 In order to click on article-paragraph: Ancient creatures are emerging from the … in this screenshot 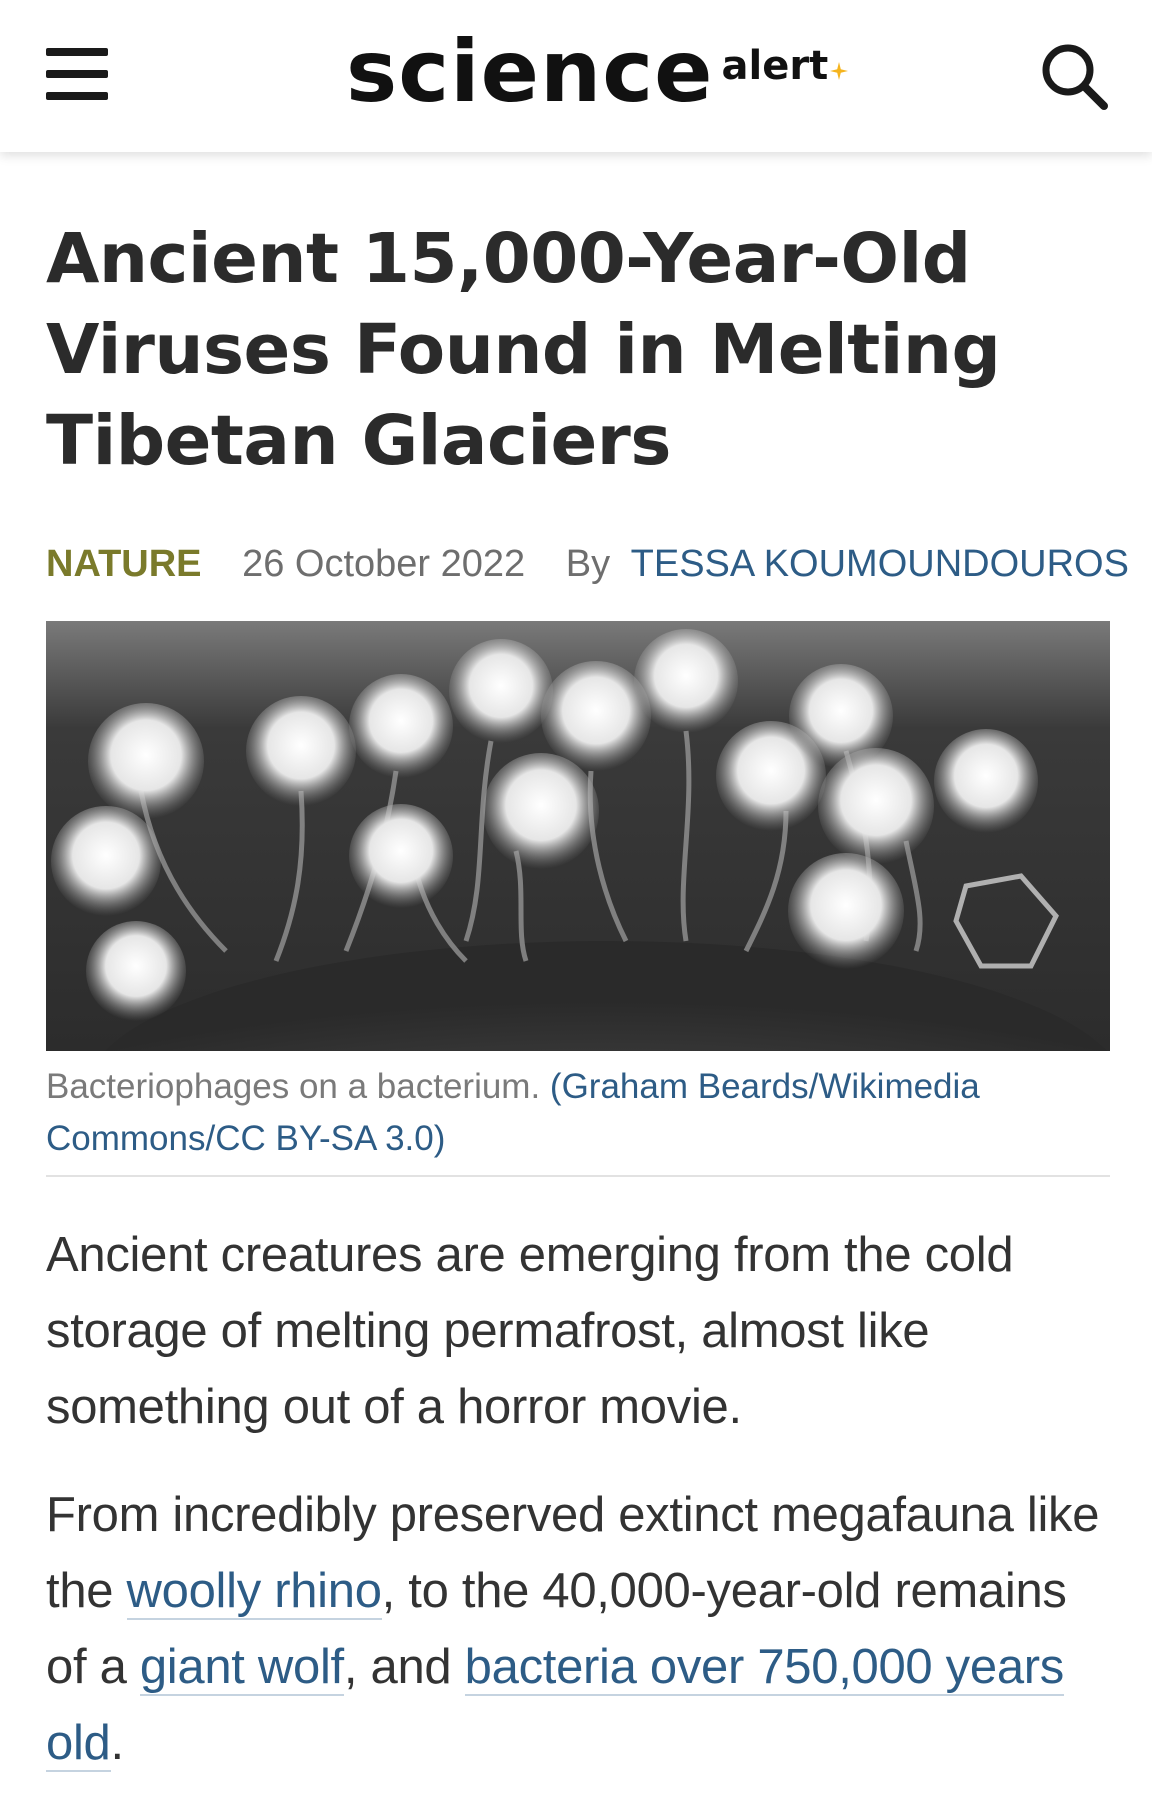, I will do `click(530, 1331)`.